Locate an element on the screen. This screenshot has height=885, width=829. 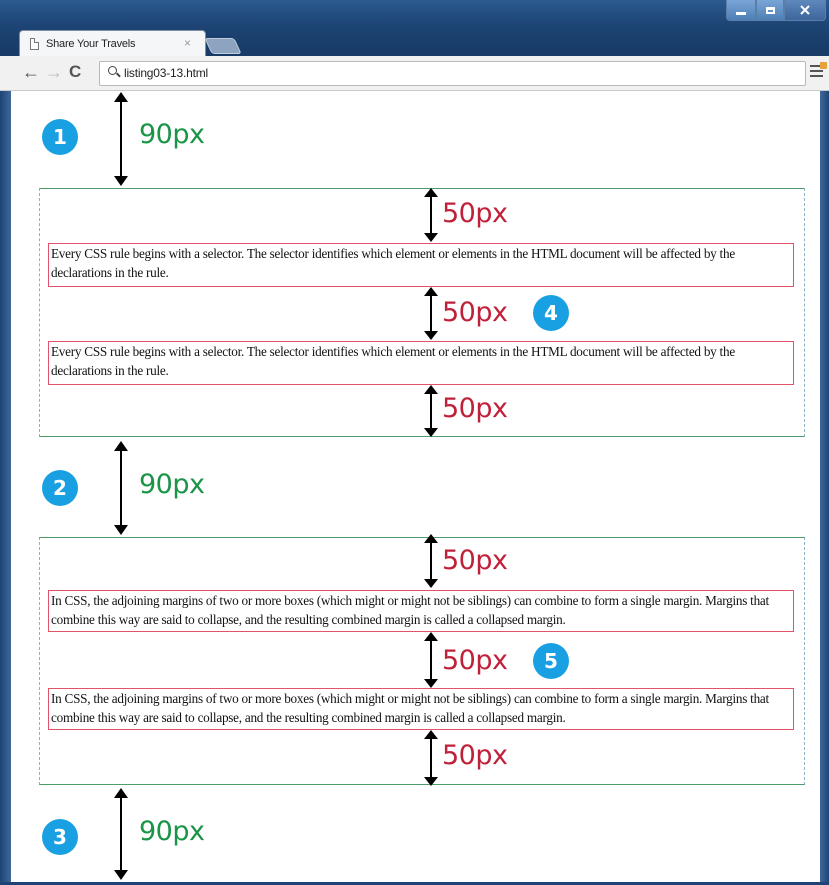
minimize-icon is located at coordinates (741, 13).